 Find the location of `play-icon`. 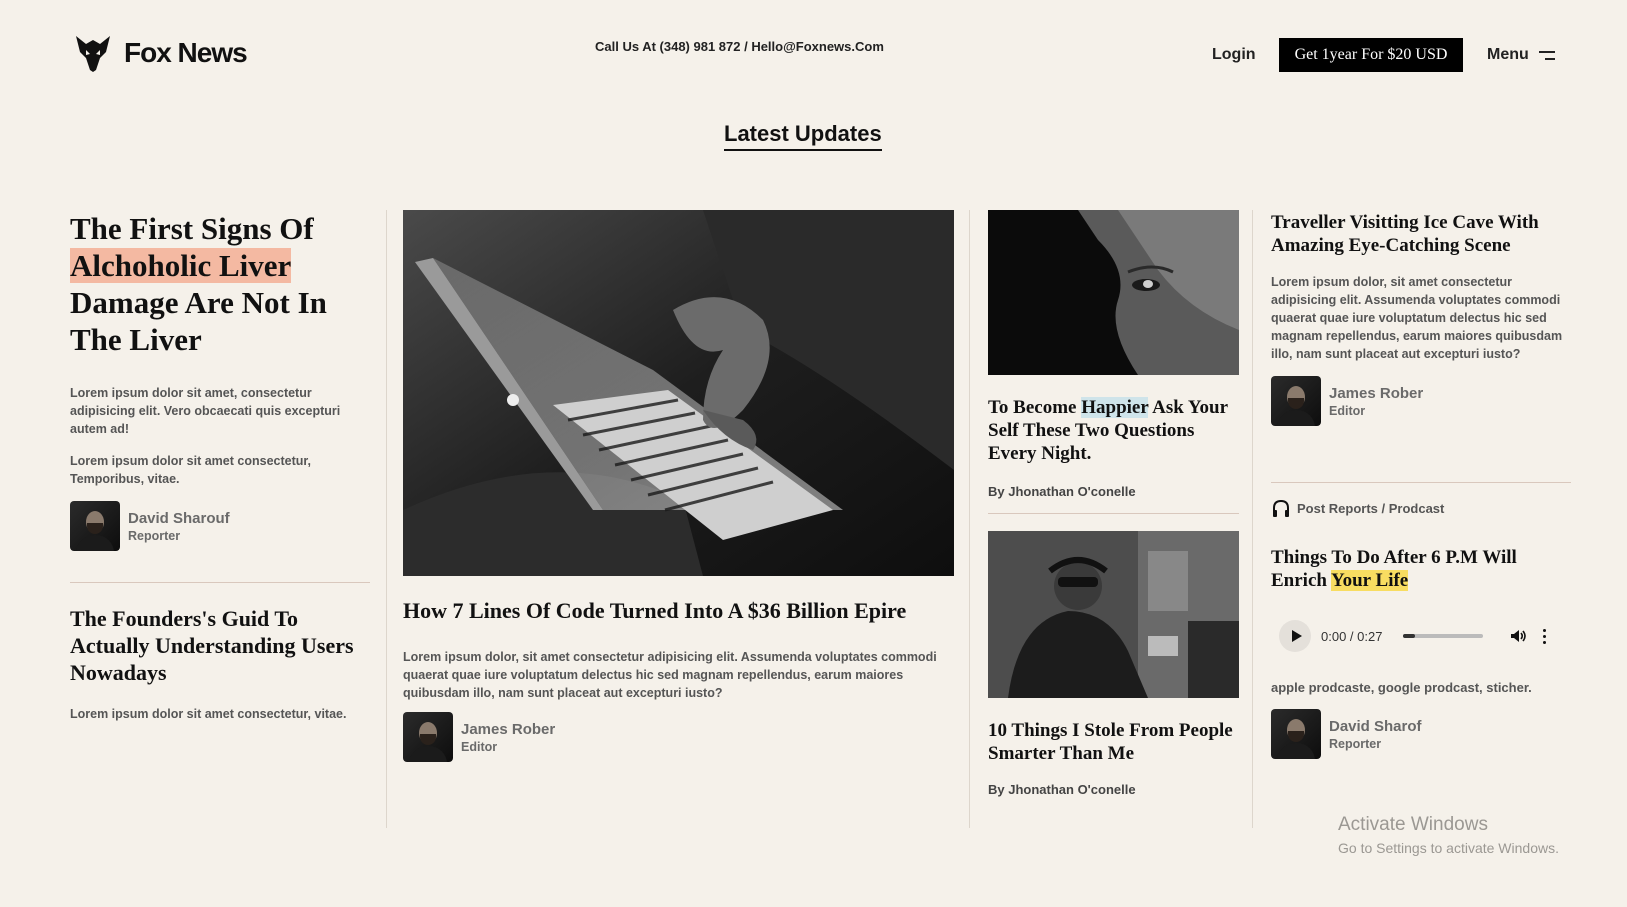

play-icon is located at coordinates (1296, 636).